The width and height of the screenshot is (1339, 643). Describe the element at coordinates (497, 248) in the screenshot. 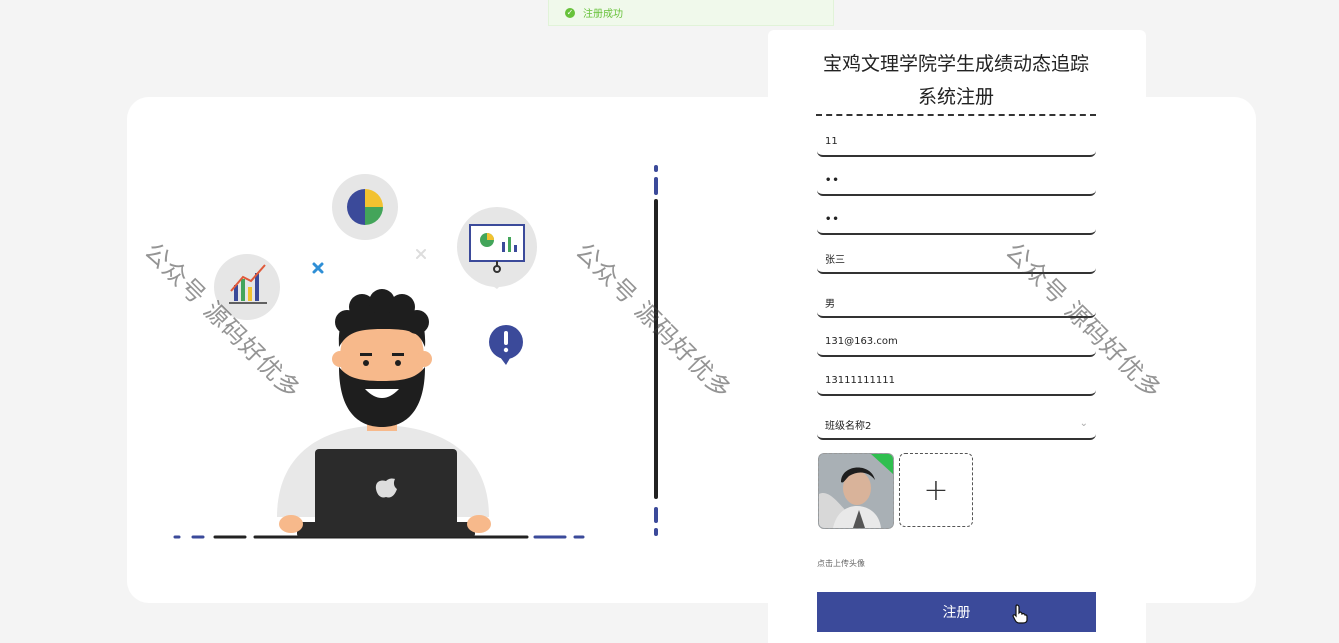

I see `presentation-bubble` at that location.